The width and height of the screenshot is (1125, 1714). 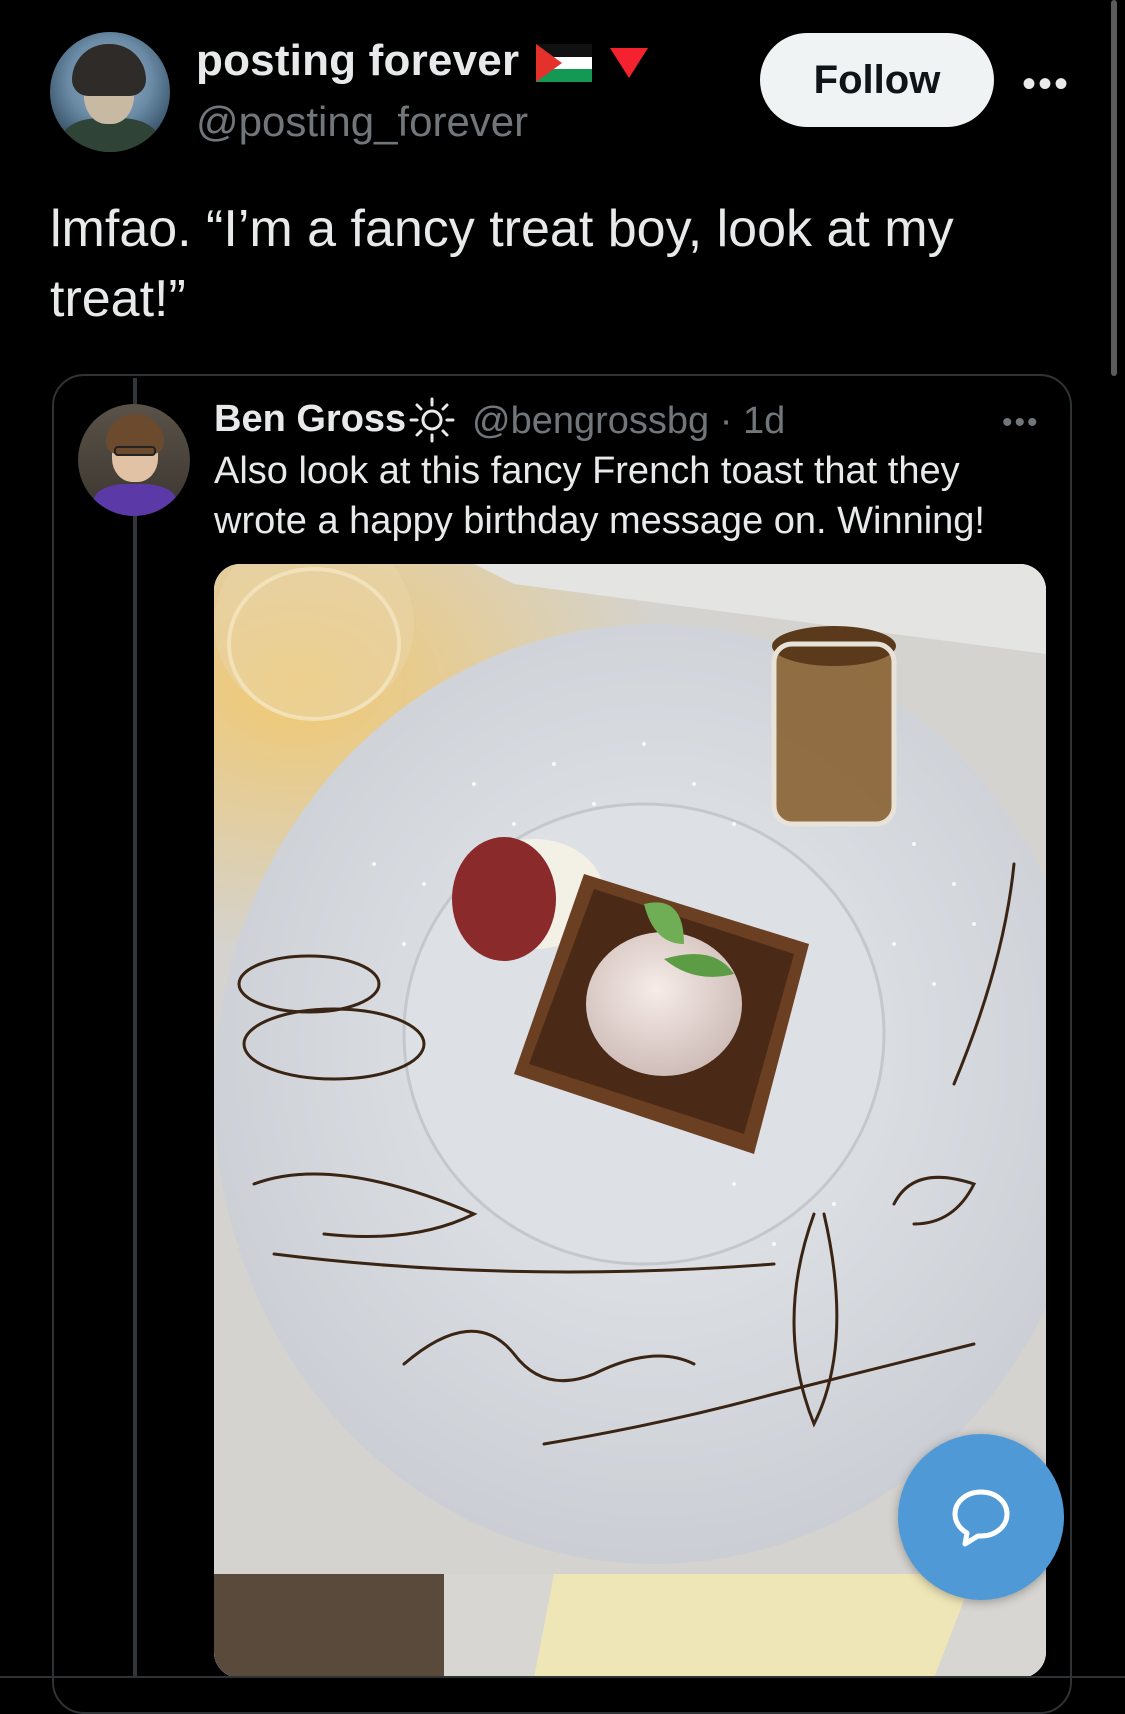 I want to click on sun-emoji-icon, so click(x=432, y=420).